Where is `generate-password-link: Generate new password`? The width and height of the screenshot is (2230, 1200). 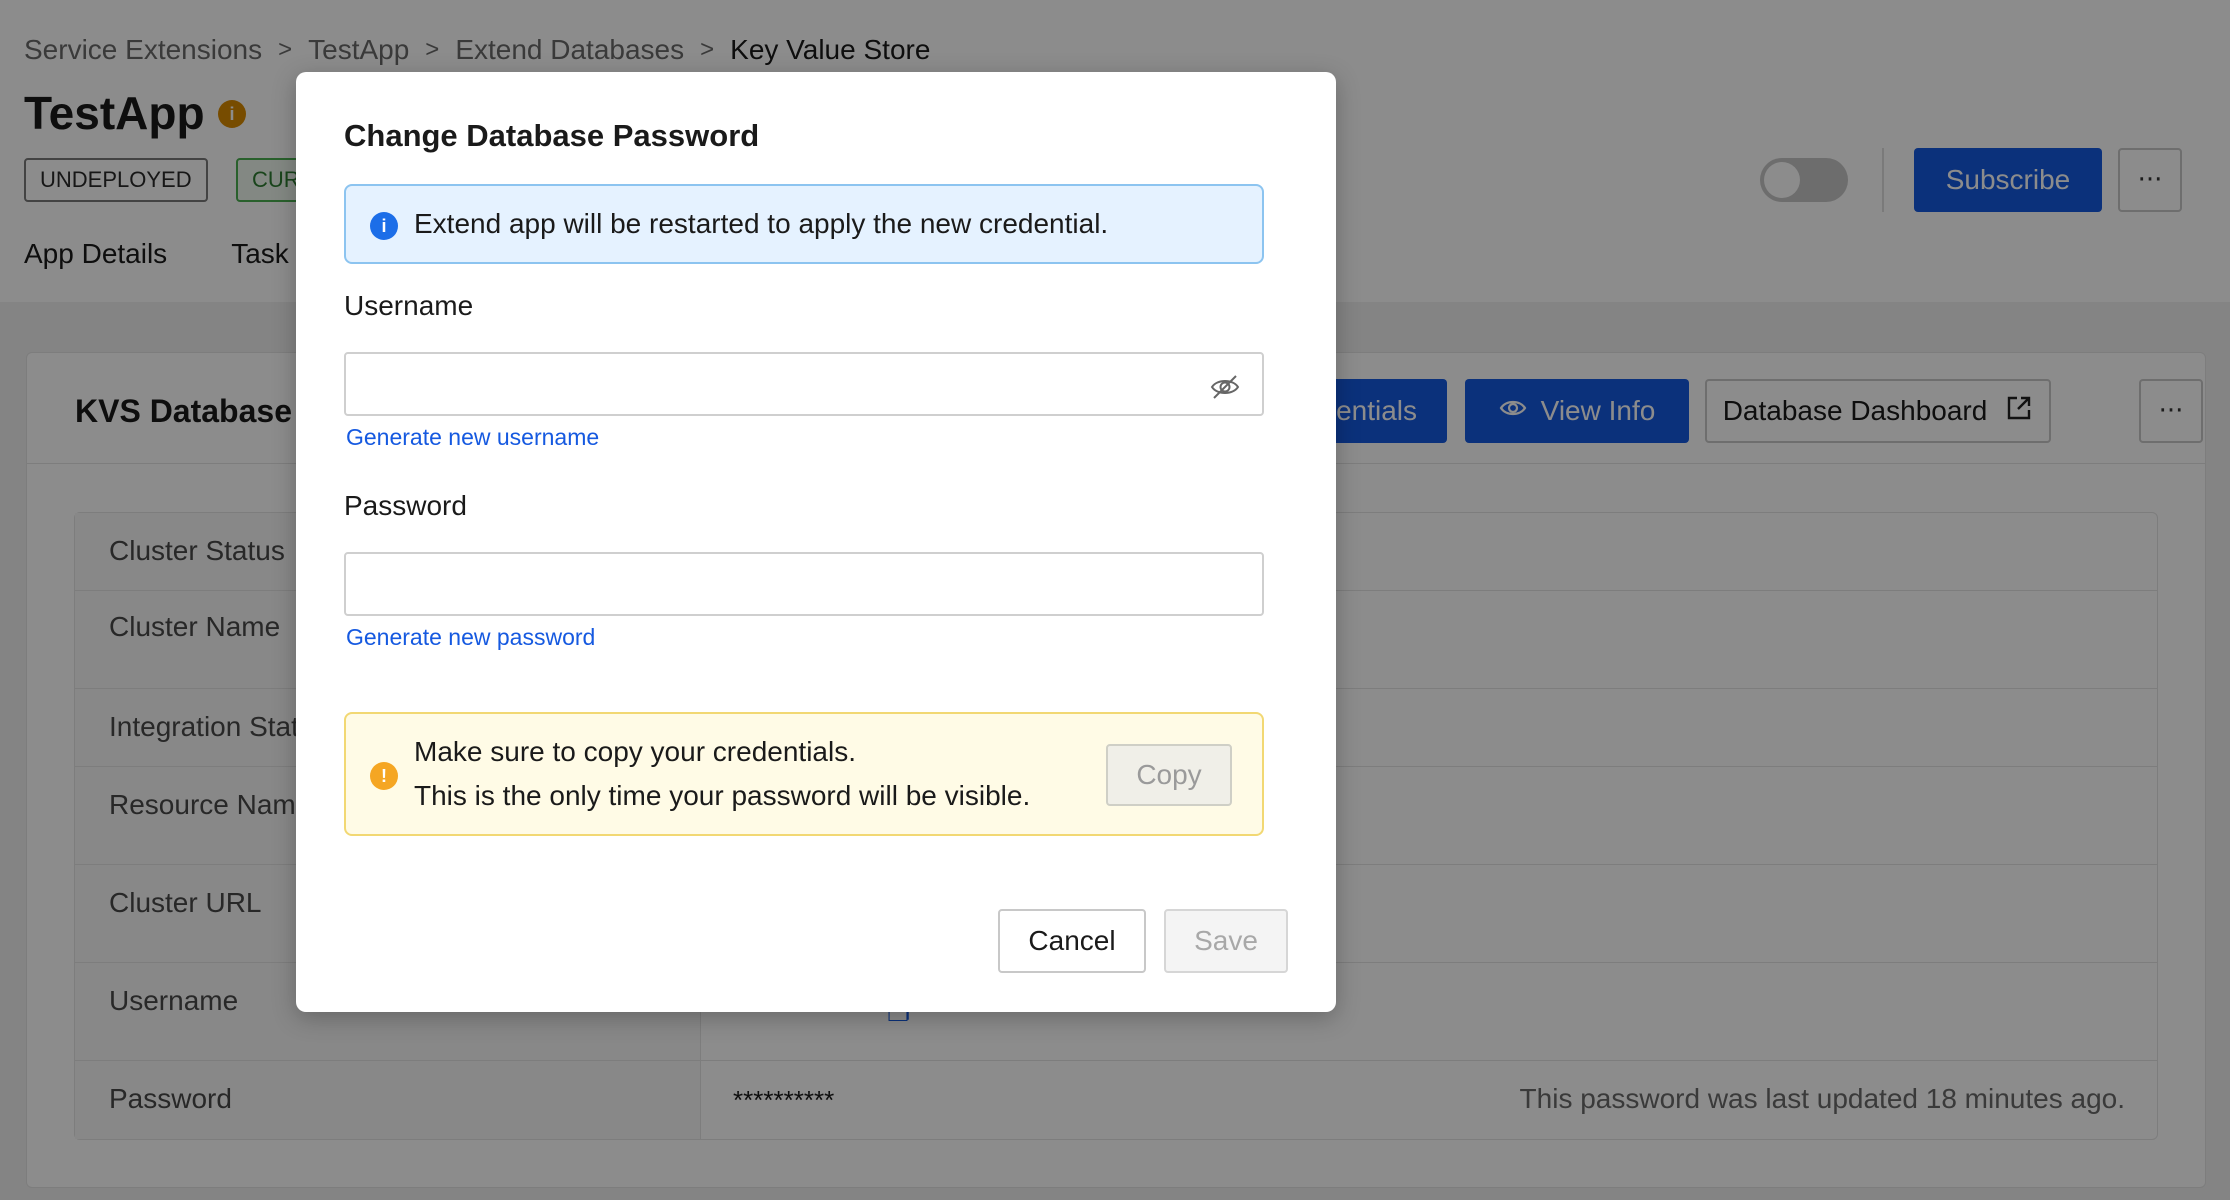 generate-password-link: Generate new password is located at coordinates (470, 637).